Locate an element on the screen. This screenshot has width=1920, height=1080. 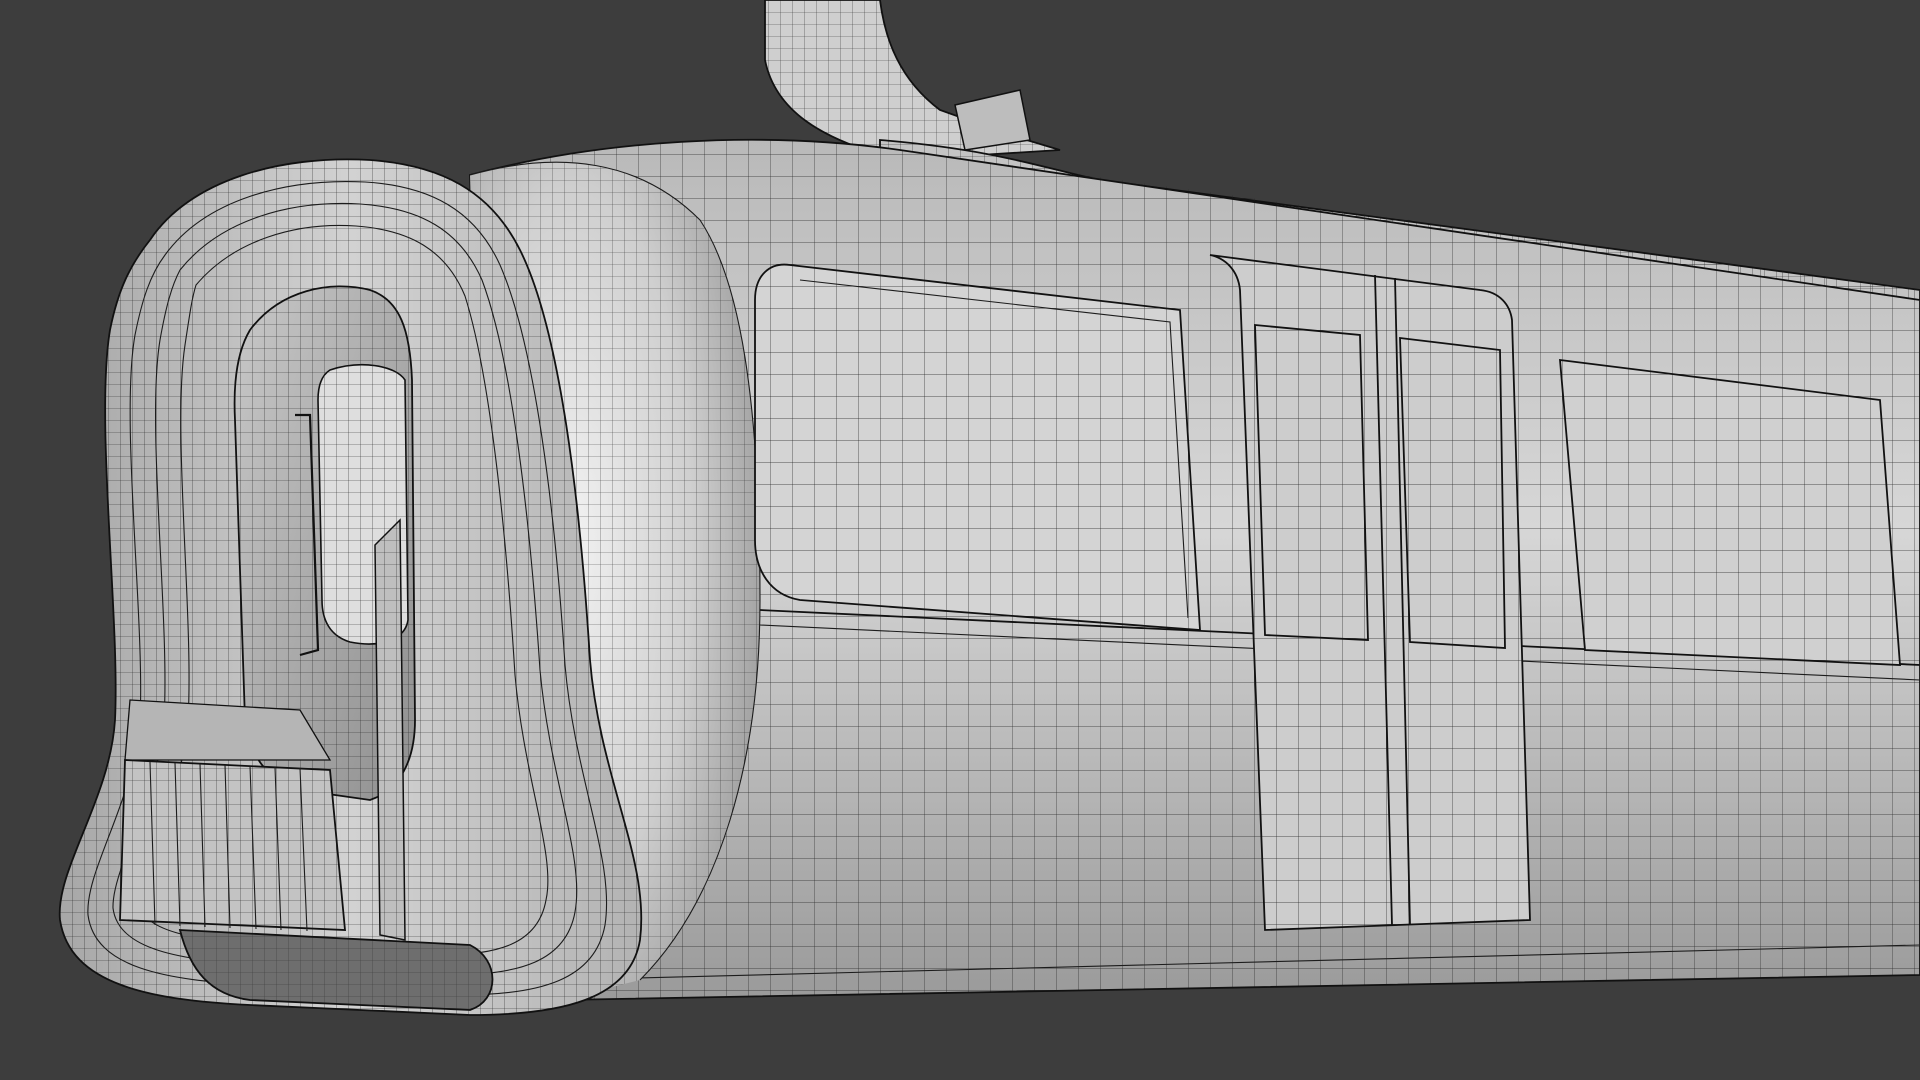
pantograph-arm is located at coordinates (912, 80).